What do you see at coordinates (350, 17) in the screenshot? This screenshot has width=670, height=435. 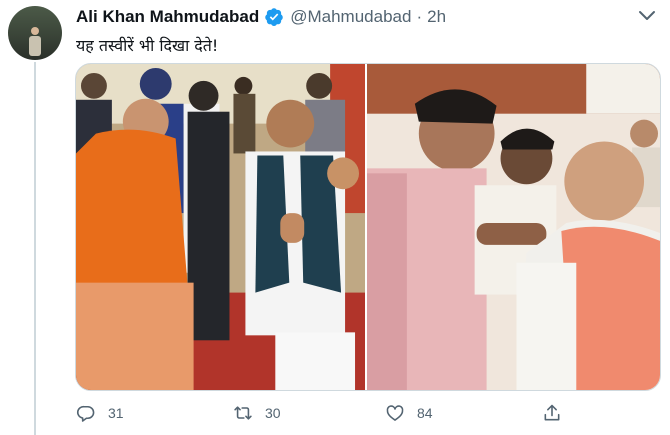 I see `author-handle: @Mahmudabad` at bounding box center [350, 17].